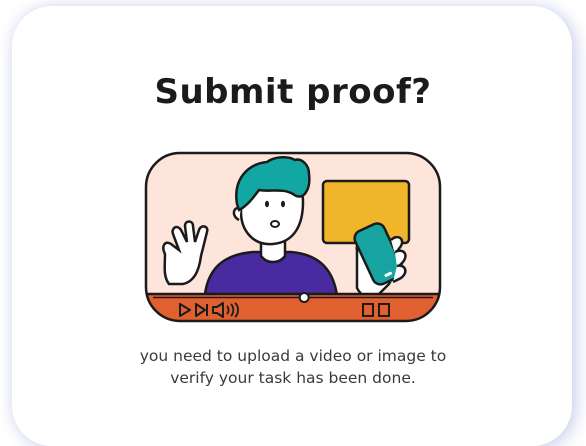  I want to click on progress-knob, so click(304, 297).